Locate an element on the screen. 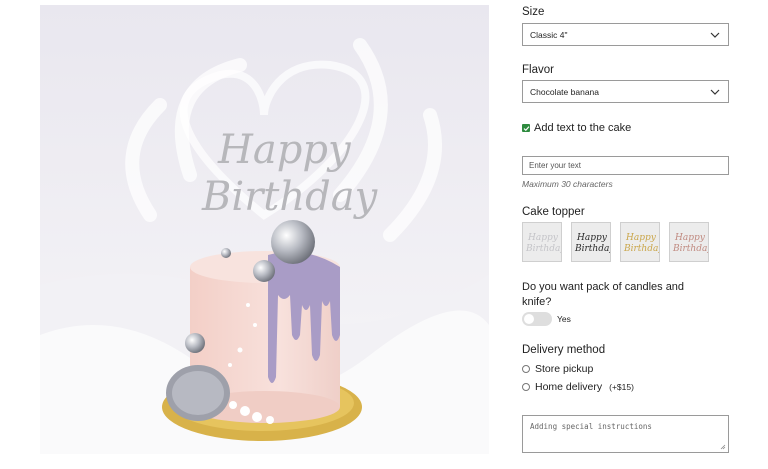 The height and width of the screenshot is (469, 768). candles-toggle is located at coordinates (537, 319).